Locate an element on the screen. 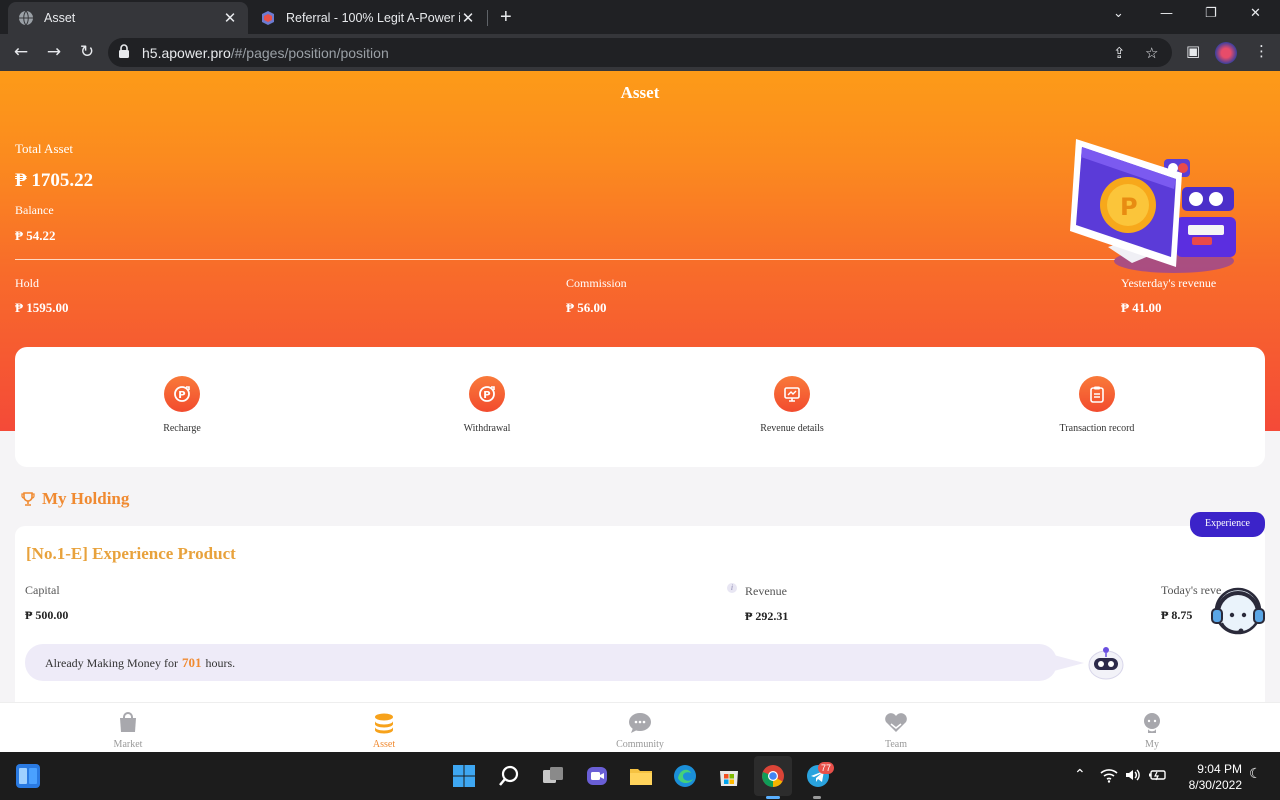 The width and height of the screenshot is (1280, 800). tab-title: Referral - 100% Legit A-Power in is located at coordinates (373, 18).